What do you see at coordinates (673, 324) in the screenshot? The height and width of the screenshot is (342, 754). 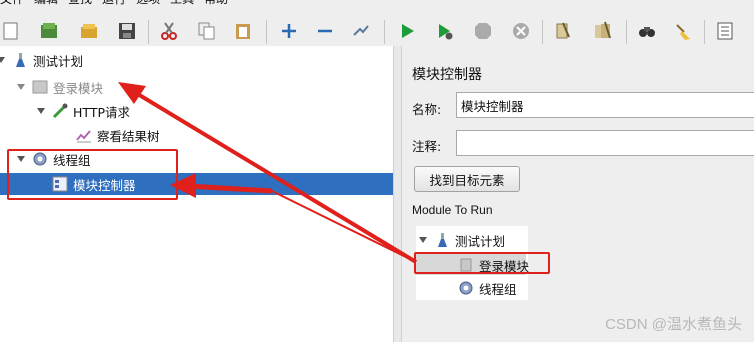 I see `watermark: CSDN @温水煮鱼头` at bounding box center [673, 324].